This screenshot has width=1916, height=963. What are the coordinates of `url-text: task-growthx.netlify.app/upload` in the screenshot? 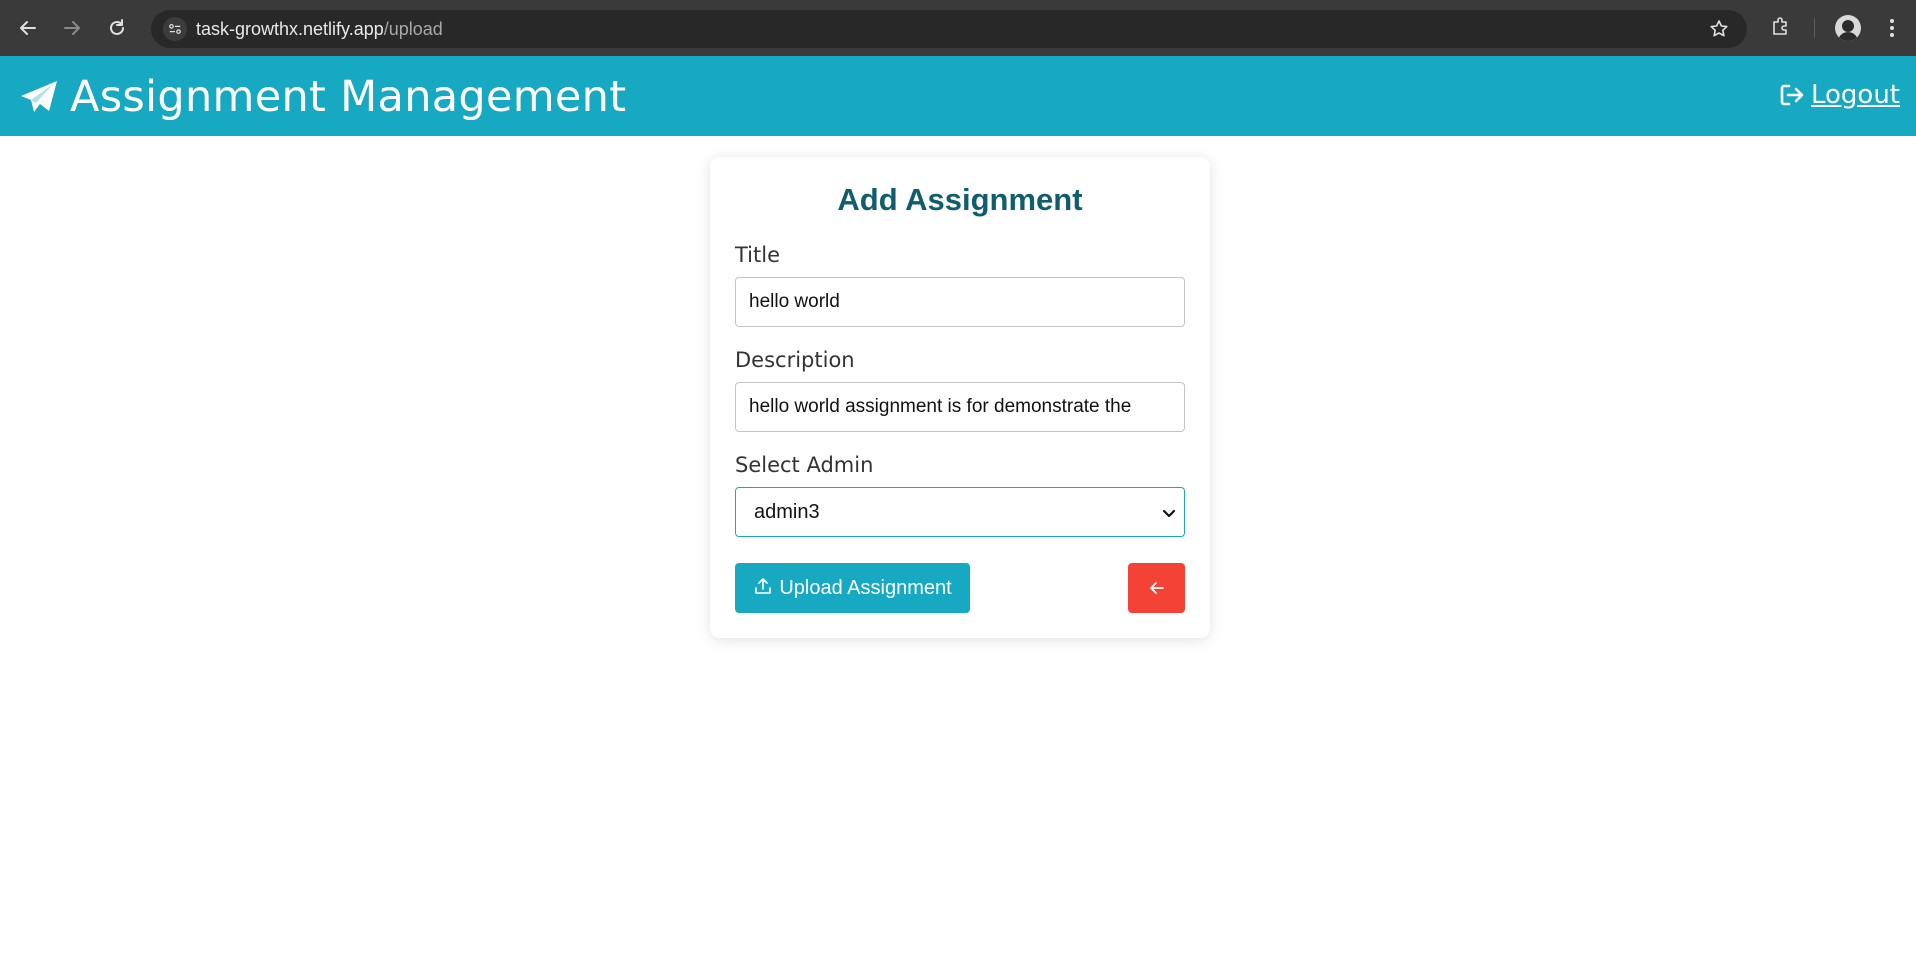 It's located at (319, 29).